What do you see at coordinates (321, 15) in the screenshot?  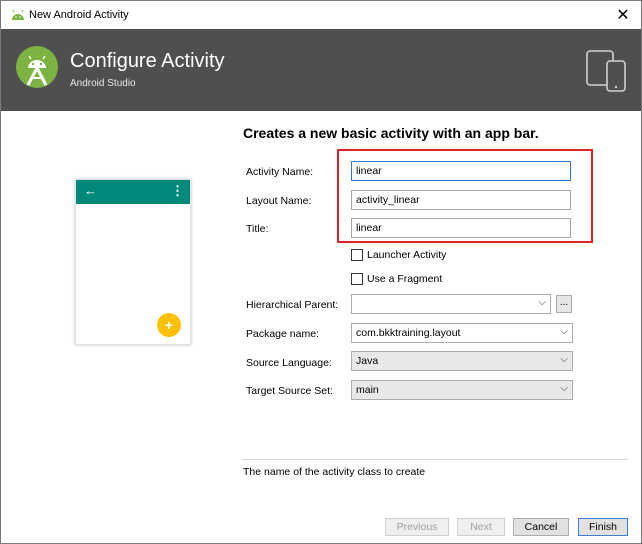 I see `title-bar: New Android Activity ✕` at bounding box center [321, 15].